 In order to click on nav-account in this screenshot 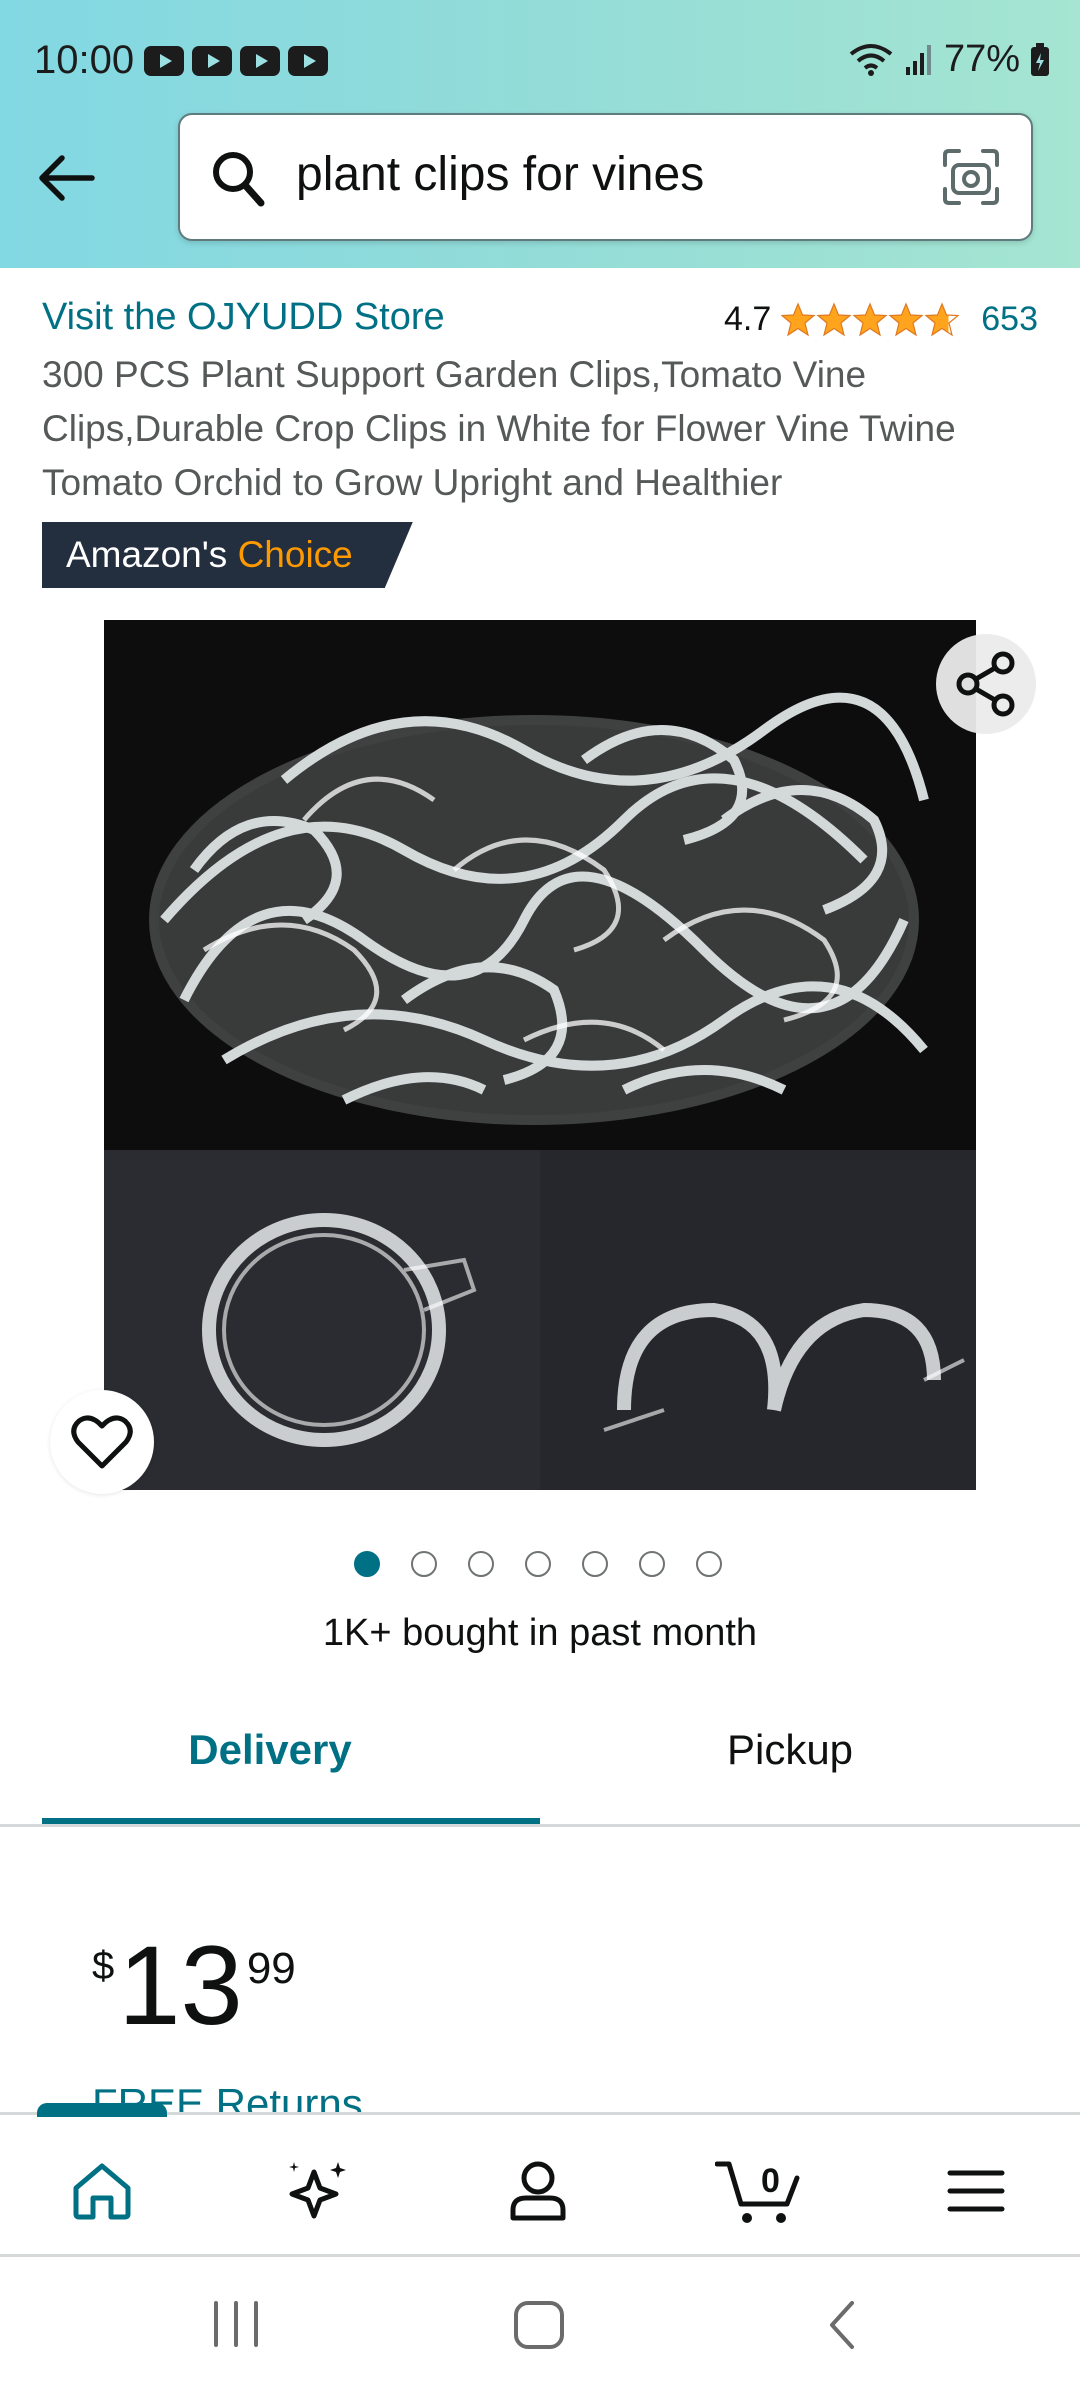, I will do `click(538, 2191)`.